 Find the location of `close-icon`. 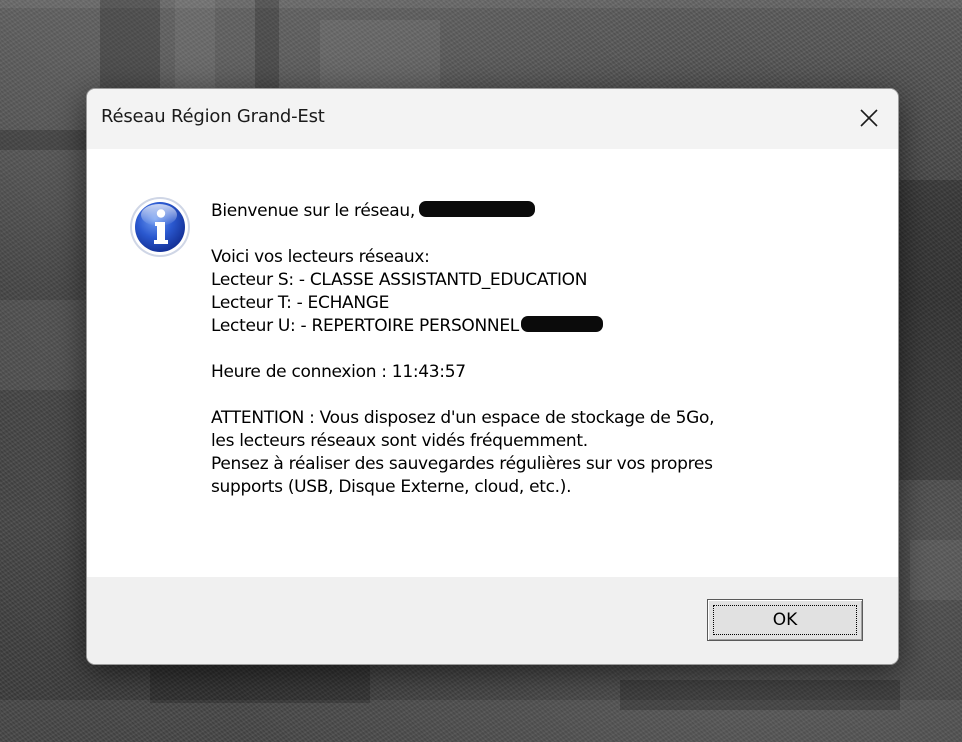

close-icon is located at coordinates (869, 118).